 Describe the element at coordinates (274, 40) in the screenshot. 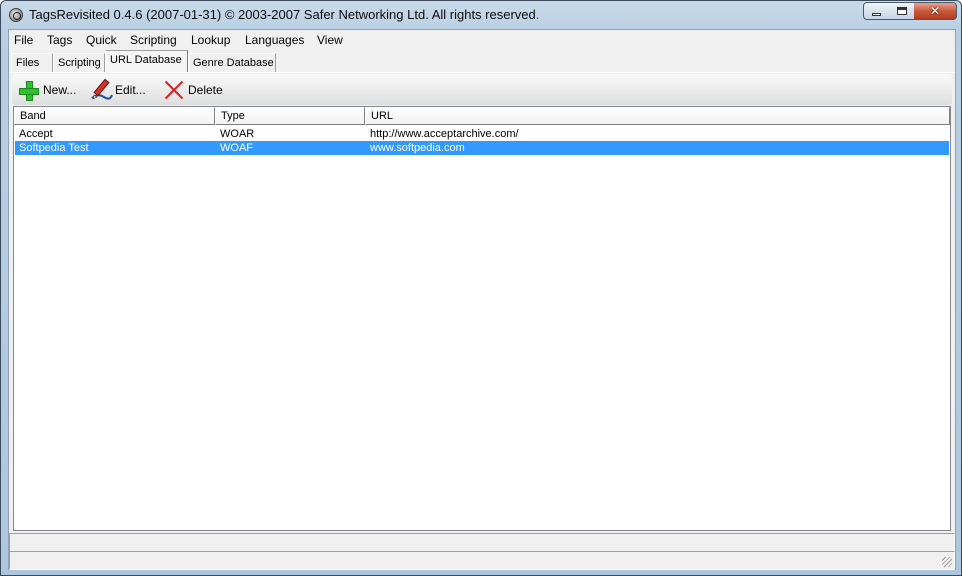

I see `menu-languages: Languages` at that location.